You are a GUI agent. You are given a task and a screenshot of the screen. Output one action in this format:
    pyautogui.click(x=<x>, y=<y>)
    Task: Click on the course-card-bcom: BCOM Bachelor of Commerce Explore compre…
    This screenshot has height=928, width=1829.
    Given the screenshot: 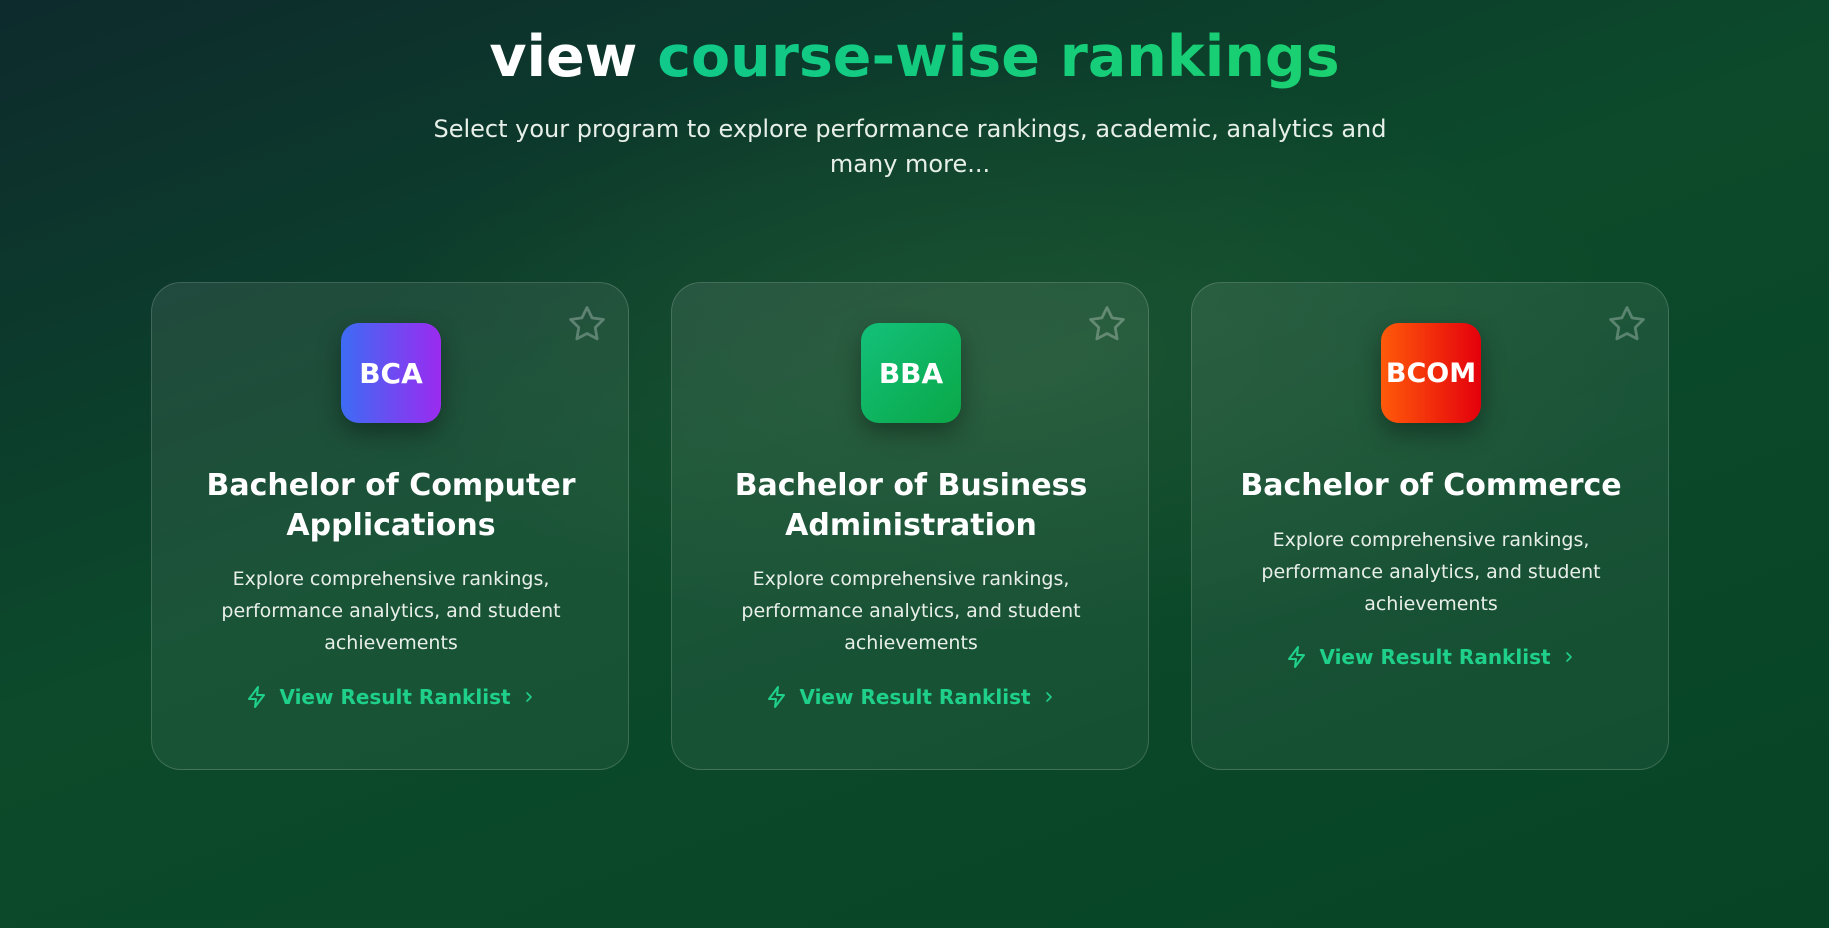 What is the action you would take?
    pyautogui.click(x=1430, y=526)
    